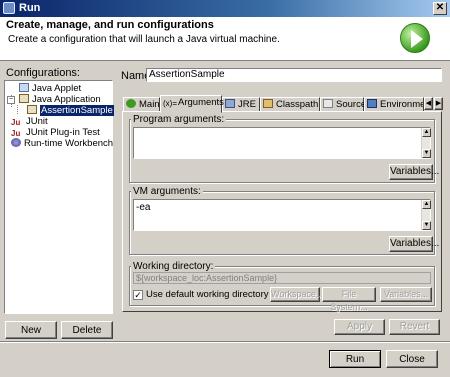 The image size is (450, 377). I want to click on main-icon, so click(131, 103).